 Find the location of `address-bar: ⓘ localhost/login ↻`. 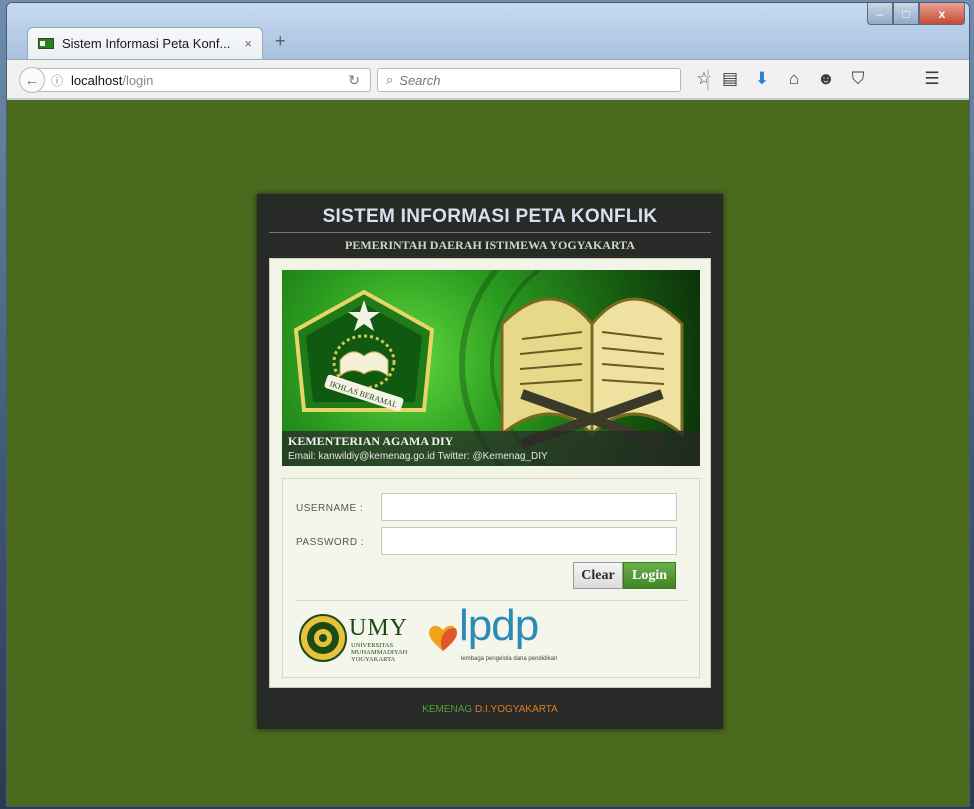

address-bar: ⓘ localhost/login ↻ is located at coordinates (201, 80).